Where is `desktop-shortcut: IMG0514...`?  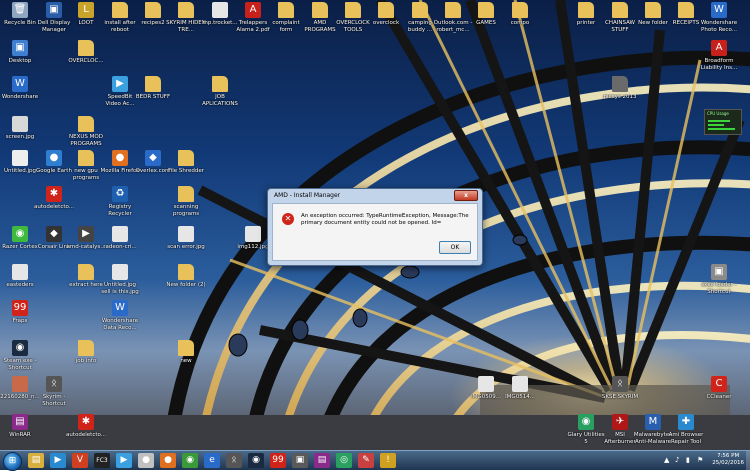 desktop-shortcut: IMG0514... is located at coordinates (520, 388).